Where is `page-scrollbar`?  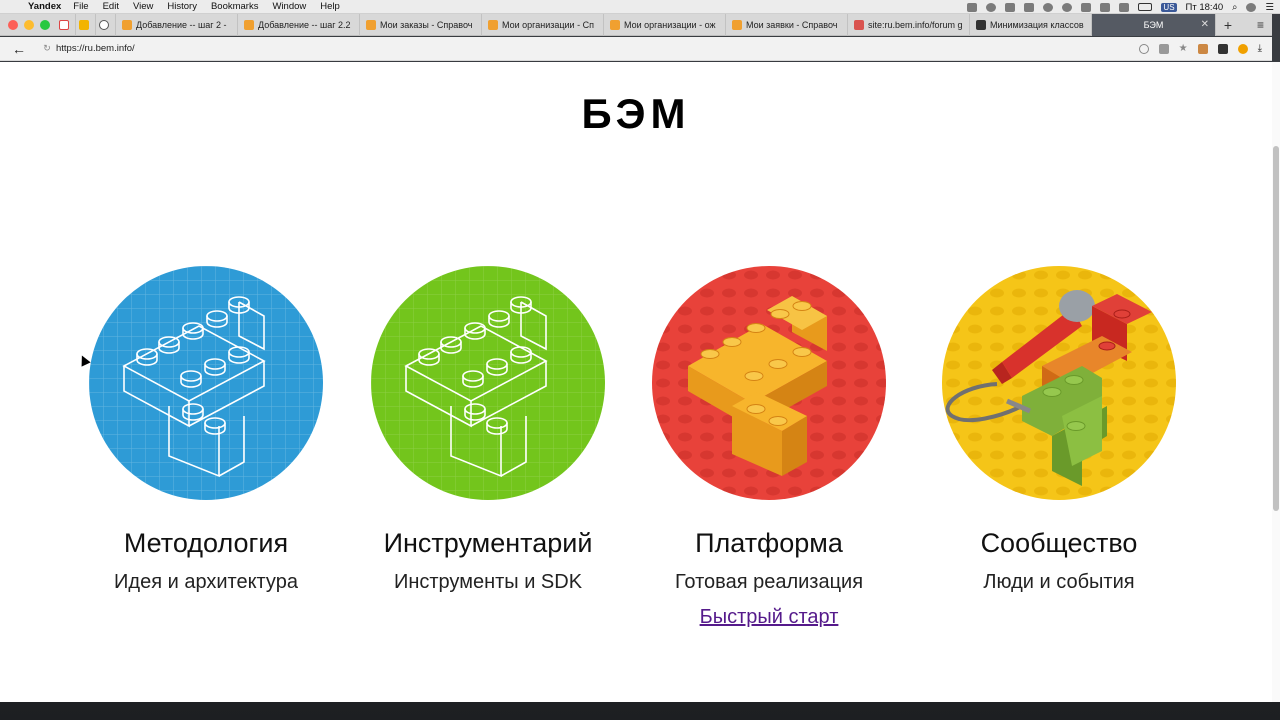
page-scrollbar is located at coordinates (1276, 382).